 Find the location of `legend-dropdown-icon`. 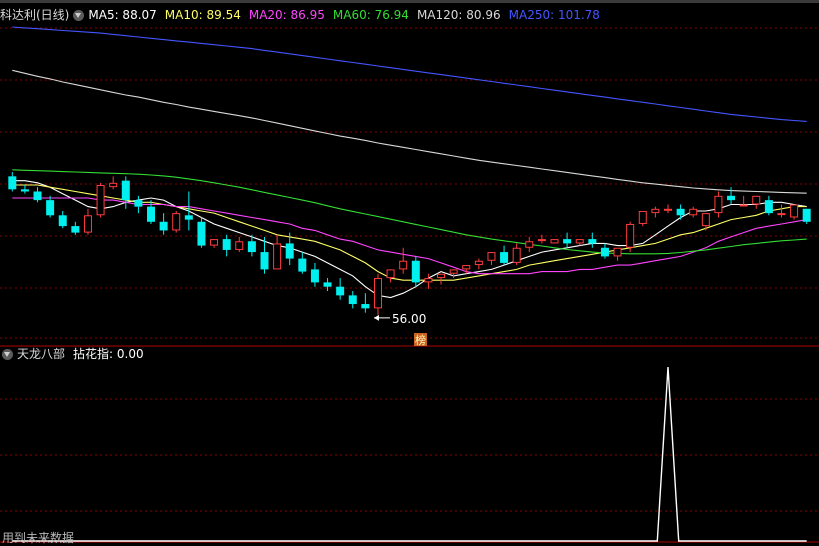

legend-dropdown-icon is located at coordinates (79, 15).